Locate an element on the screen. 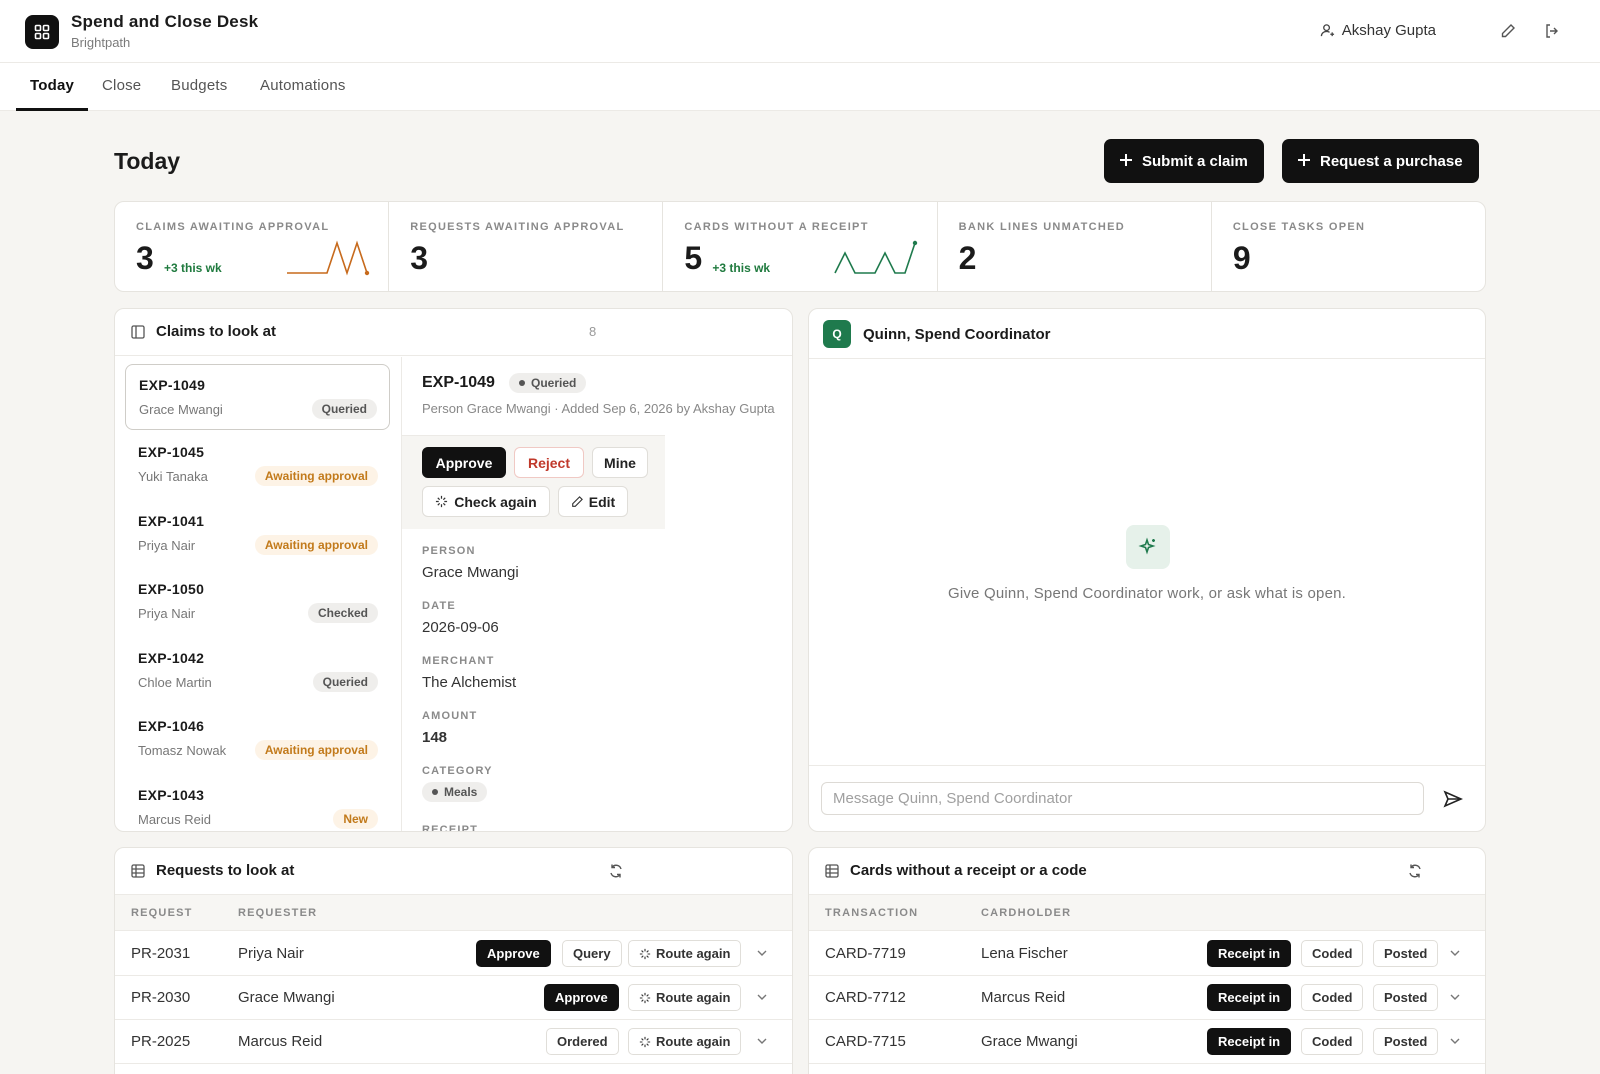  send-icon is located at coordinates (1454, 800).